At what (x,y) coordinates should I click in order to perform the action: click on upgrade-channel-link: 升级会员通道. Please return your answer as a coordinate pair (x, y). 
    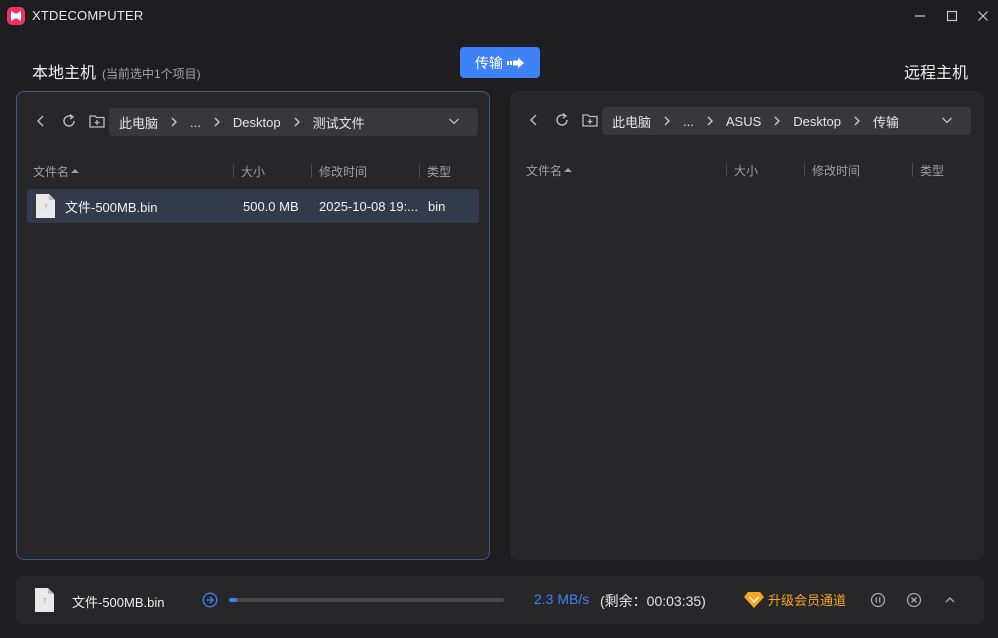
    Looking at the image, I should click on (795, 599).